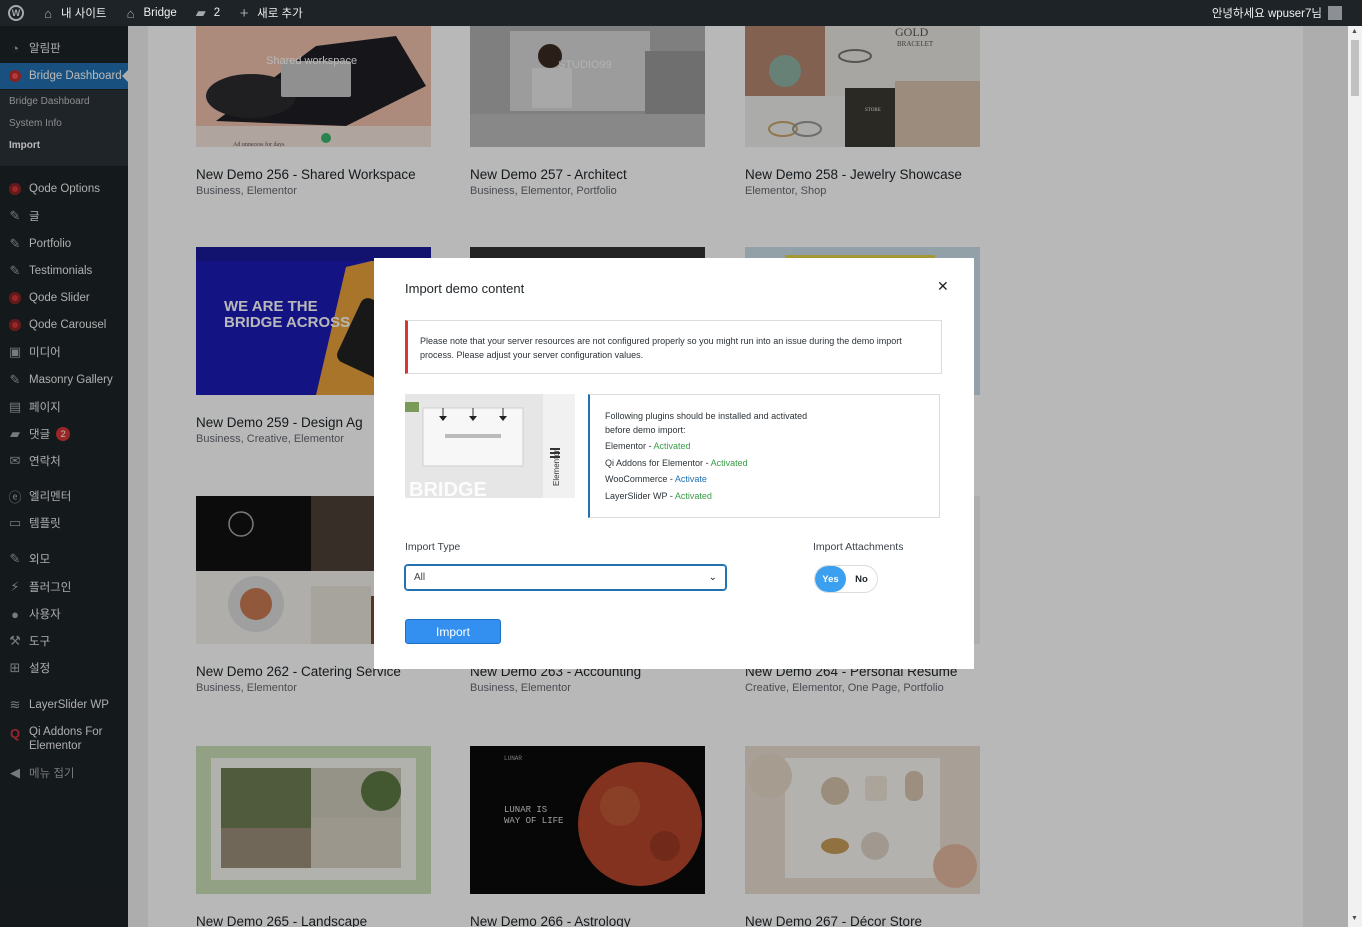 The height and width of the screenshot is (927, 1362). Describe the element at coordinates (636, 495) in the screenshot. I see `plugin-name: LayerSlider WP` at that location.